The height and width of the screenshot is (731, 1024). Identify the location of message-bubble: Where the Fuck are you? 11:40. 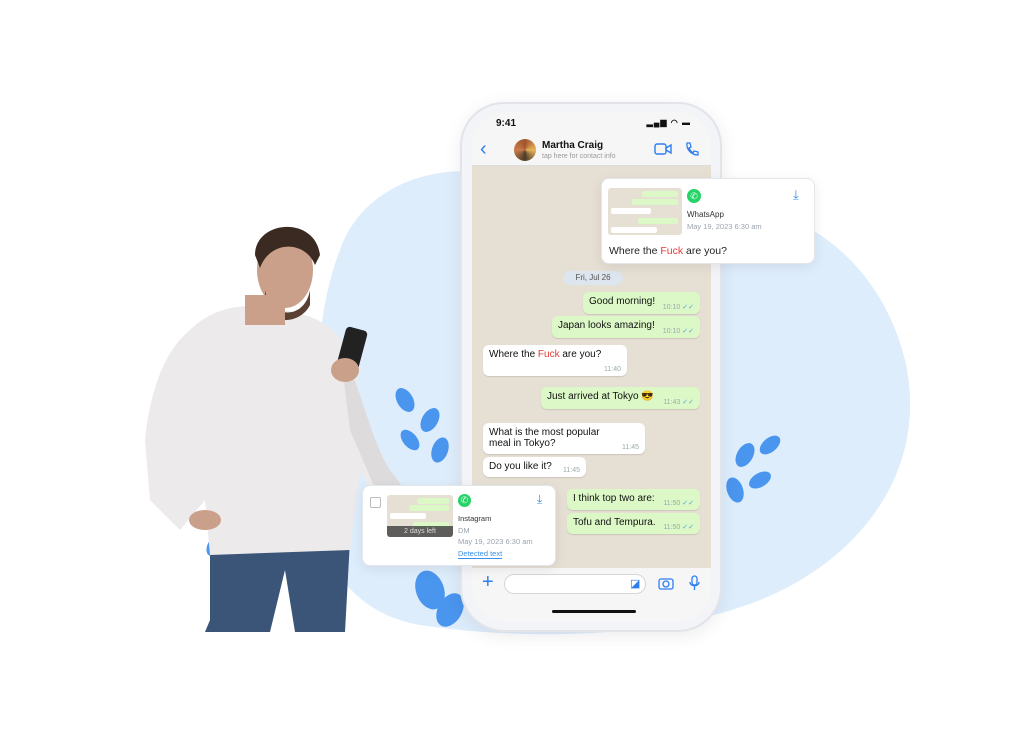
(555, 360).